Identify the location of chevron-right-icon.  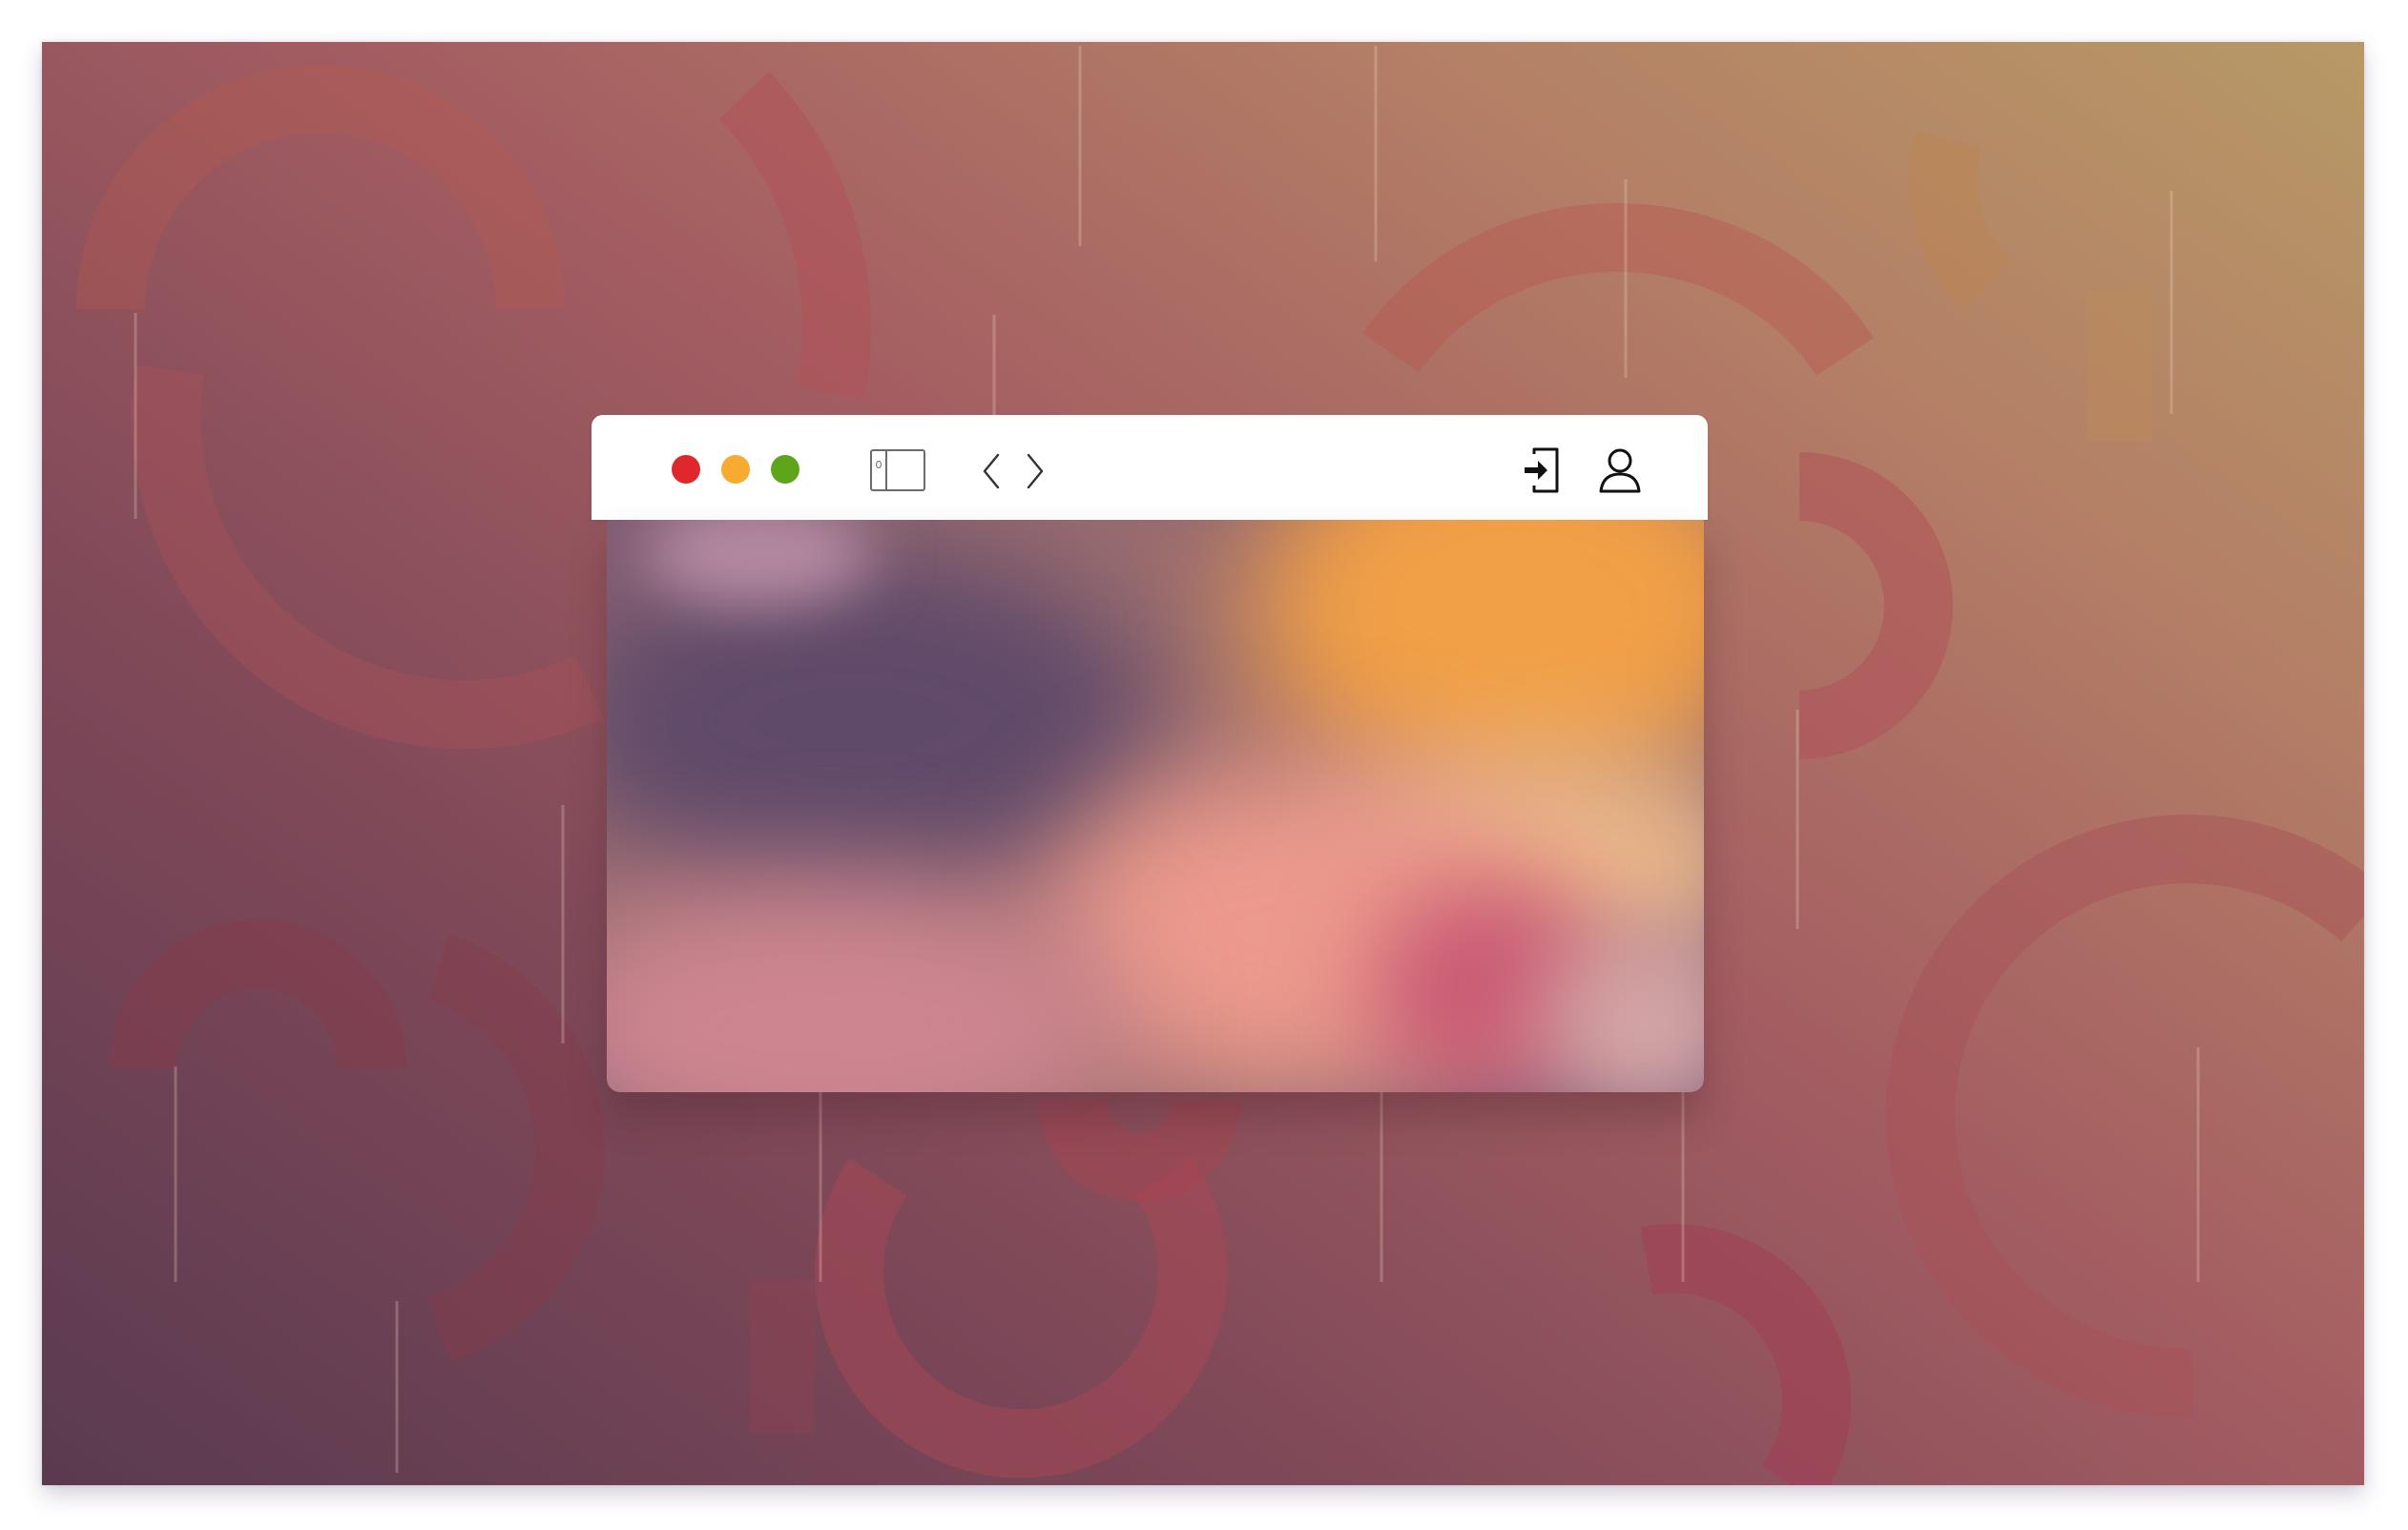
(1035, 471).